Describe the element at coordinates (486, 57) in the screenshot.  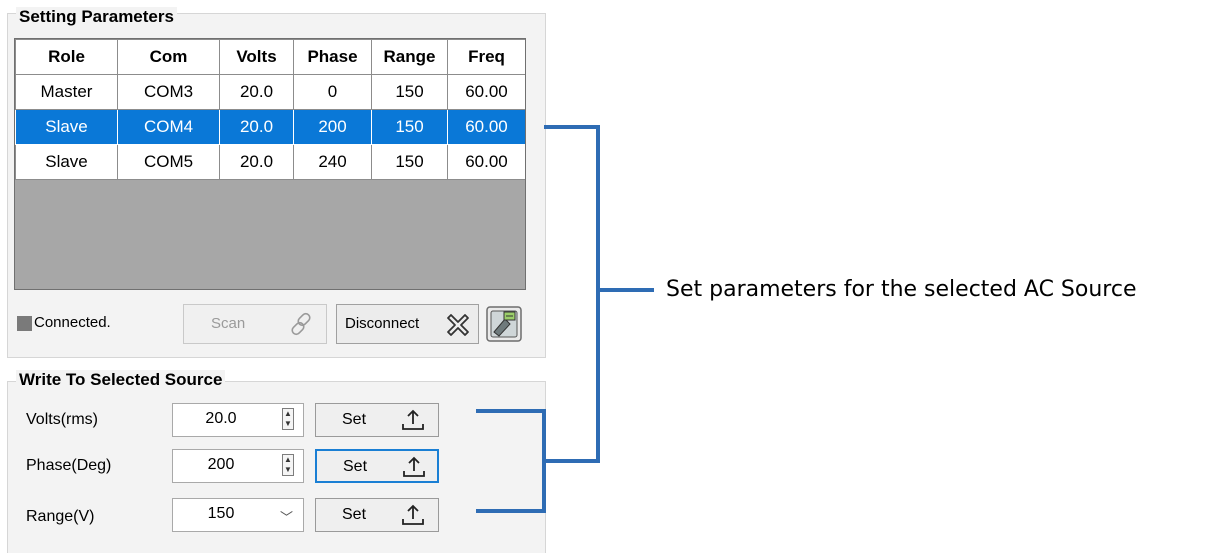
I see `column-header-freq: Freq` at that location.